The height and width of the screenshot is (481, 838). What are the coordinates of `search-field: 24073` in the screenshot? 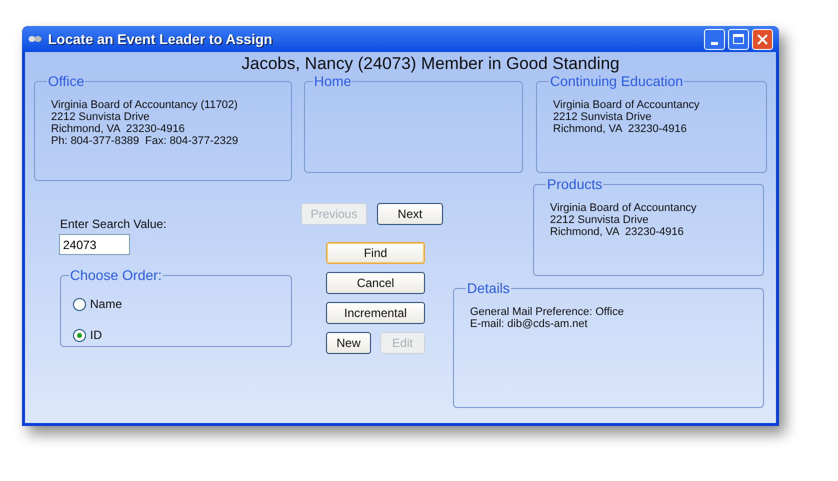 It's located at (94, 244).